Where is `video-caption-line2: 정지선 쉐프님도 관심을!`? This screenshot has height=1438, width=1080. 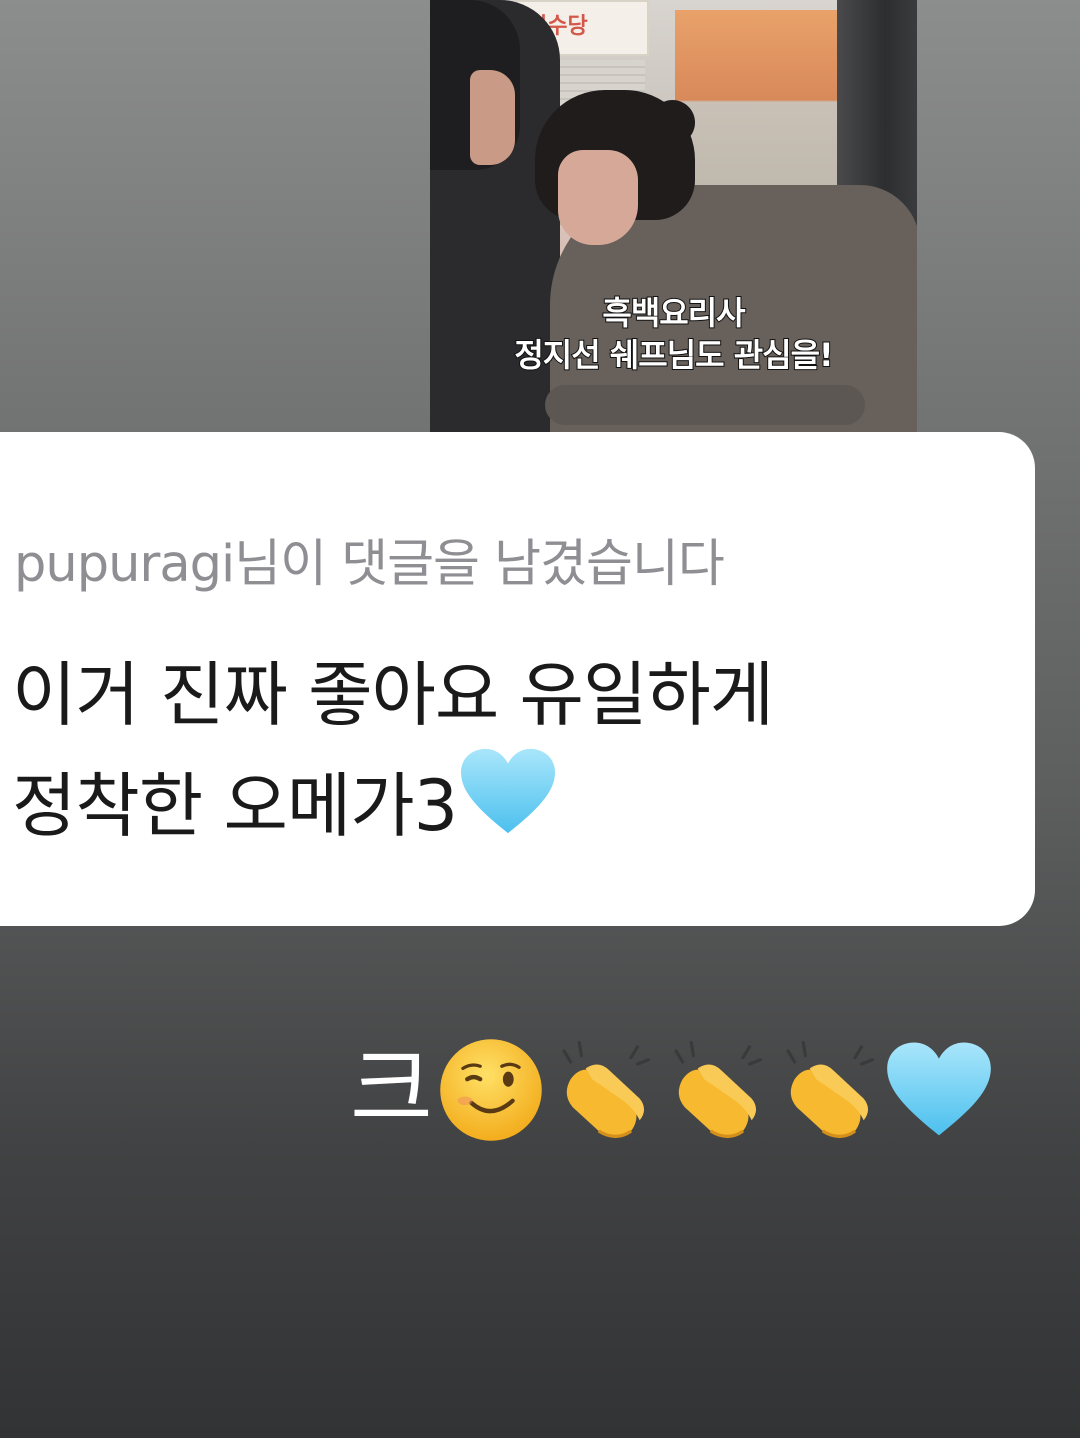 video-caption-line2: 정지선 쉐프님도 관심을! is located at coordinates (673, 355).